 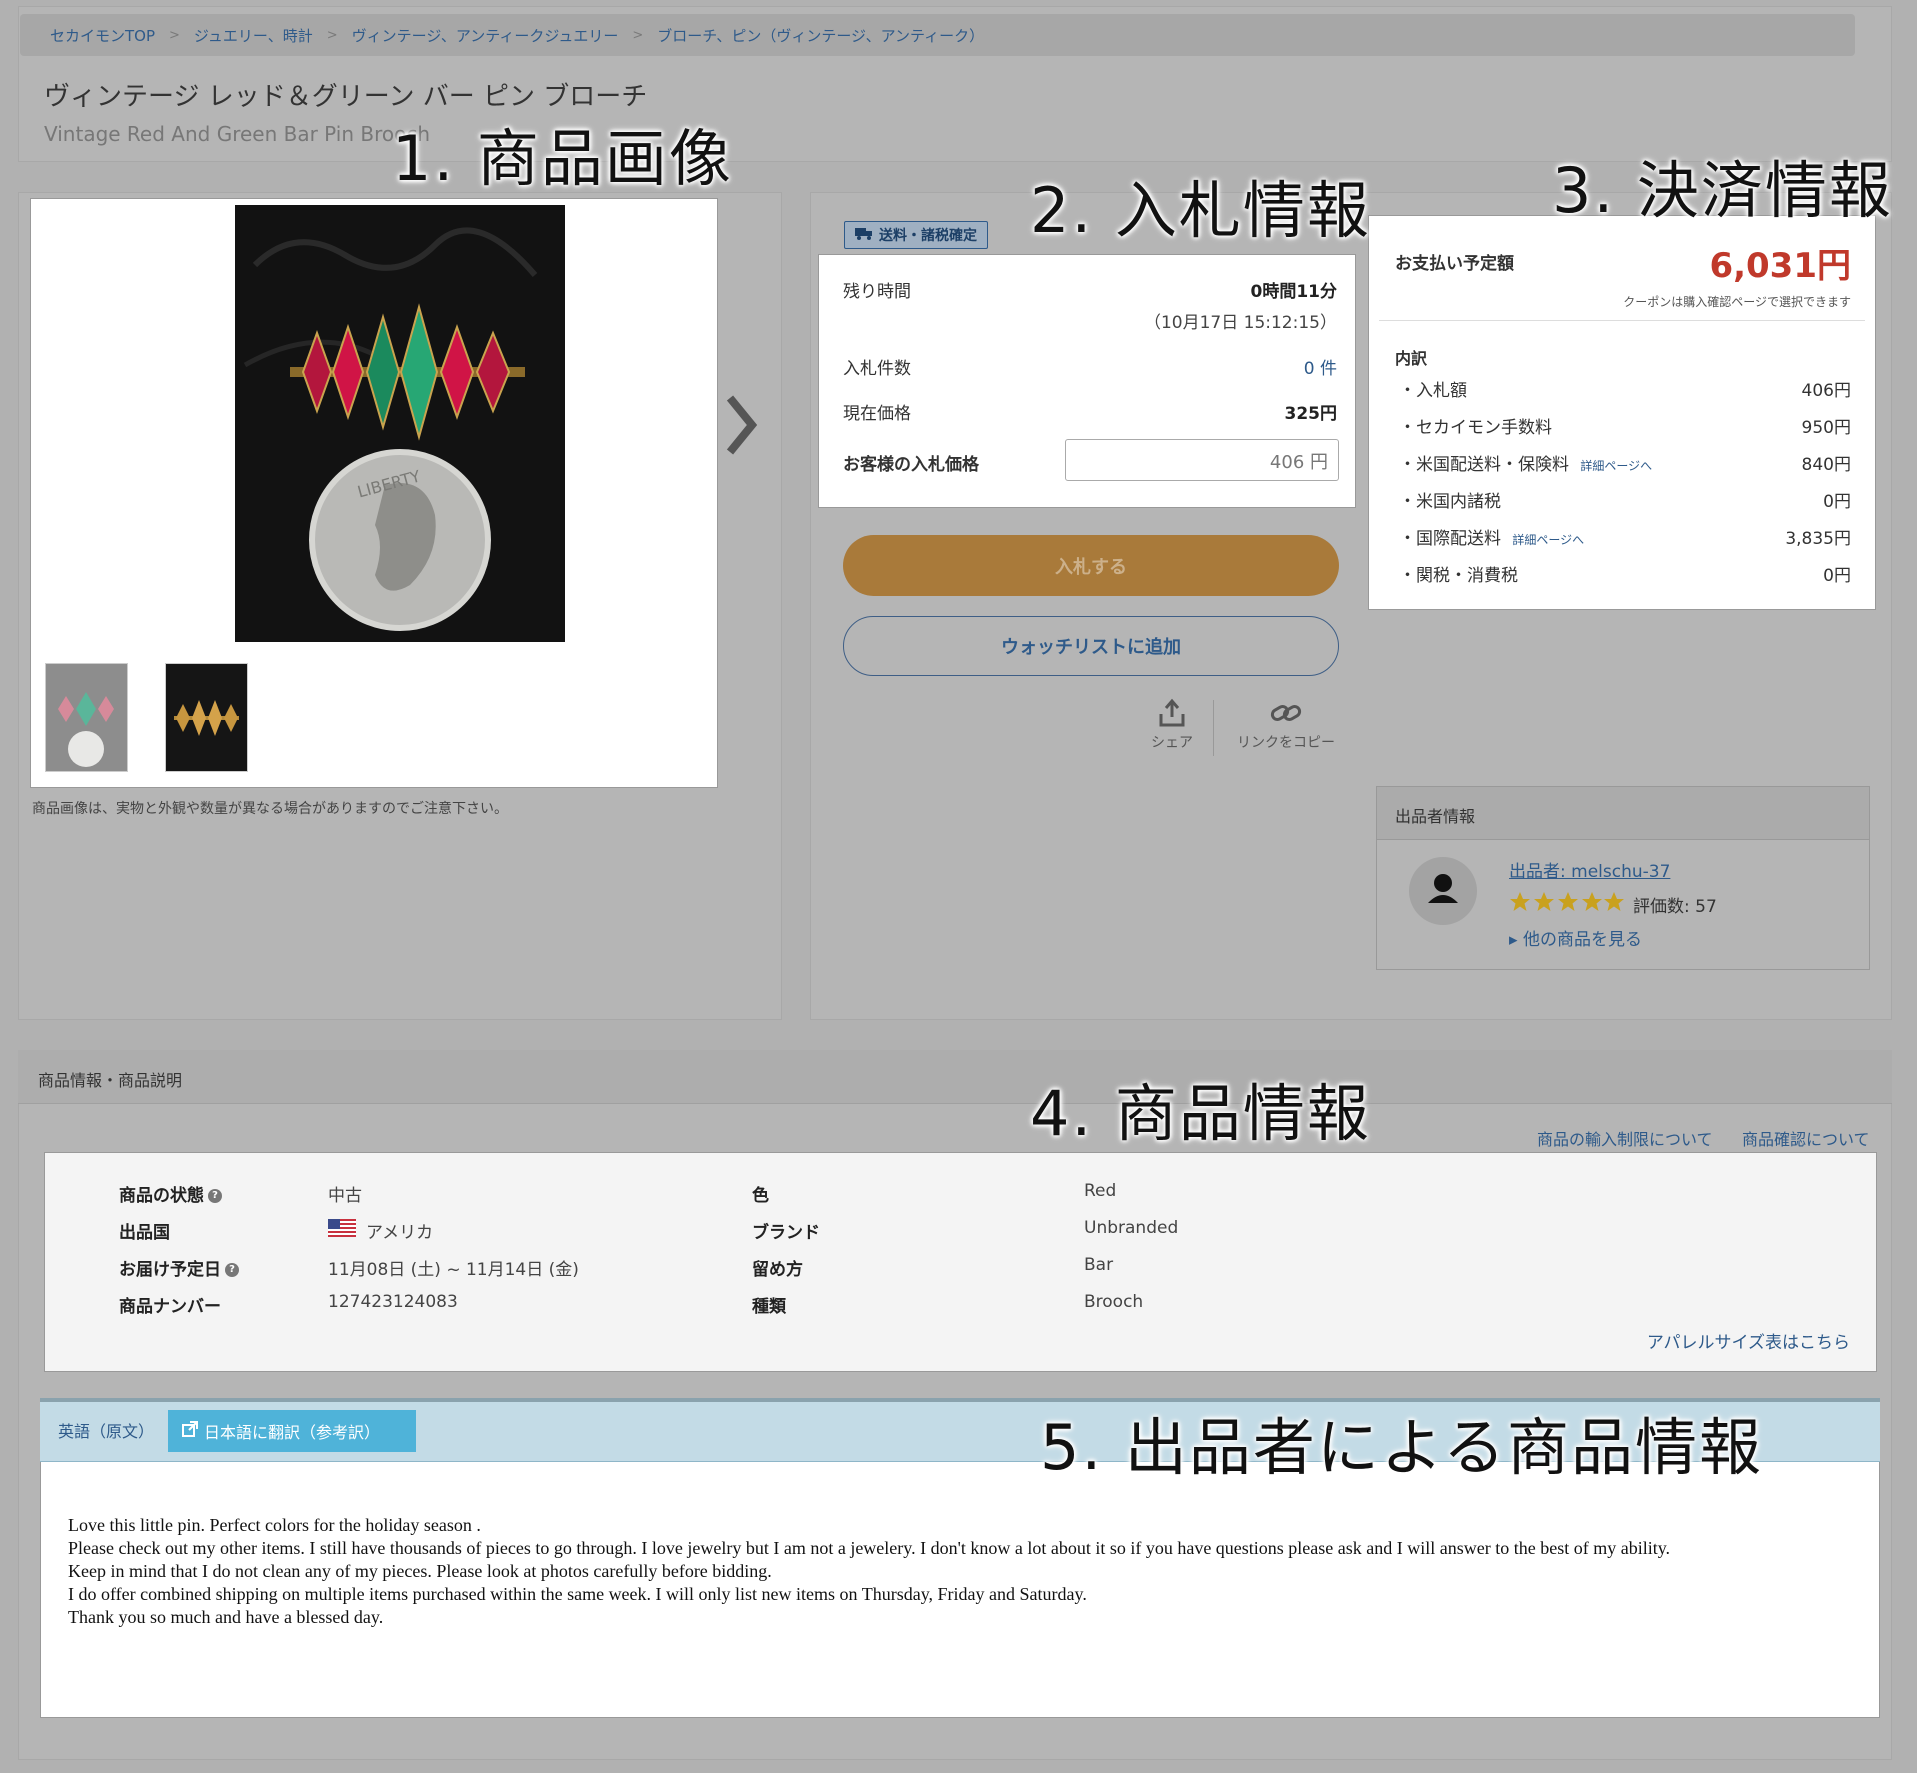 I want to click on current-price-label: 現在価格, so click(x=877, y=414).